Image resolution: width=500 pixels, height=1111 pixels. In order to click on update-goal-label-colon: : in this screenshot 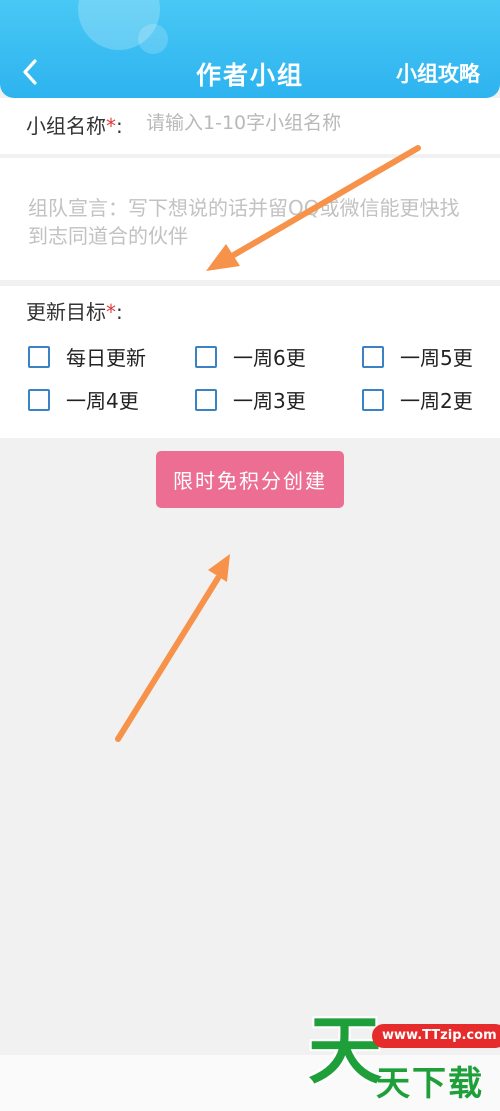, I will do `click(119, 312)`.